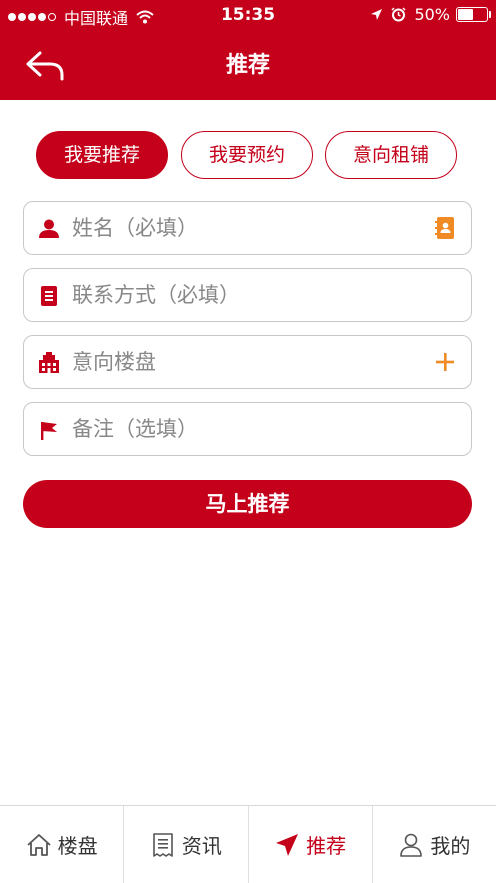  Describe the element at coordinates (49, 430) in the screenshot. I see `flag-icon` at that location.